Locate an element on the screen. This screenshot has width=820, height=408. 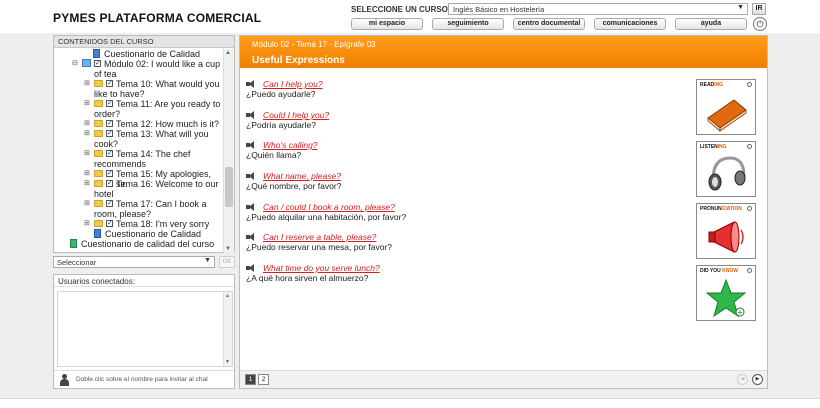
nav-seguimiento-button: seguimiento is located at coordinates (468, 24).